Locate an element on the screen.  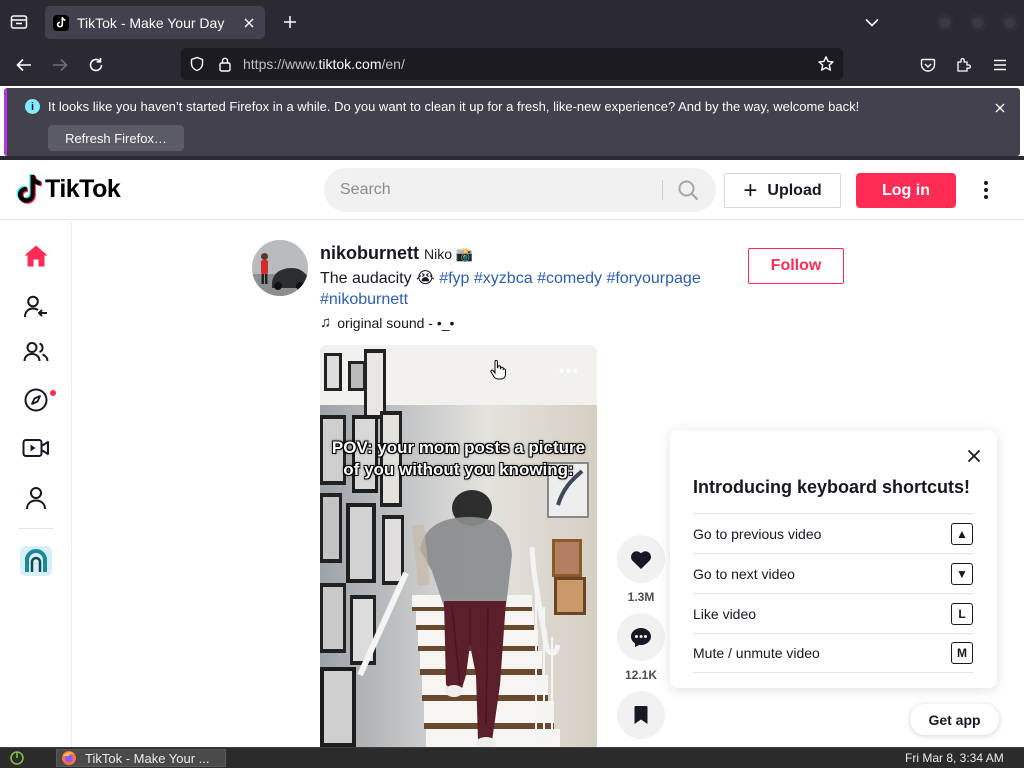
shortcut-row: Go to previous video ▲ is located at coordinates (833, 533).